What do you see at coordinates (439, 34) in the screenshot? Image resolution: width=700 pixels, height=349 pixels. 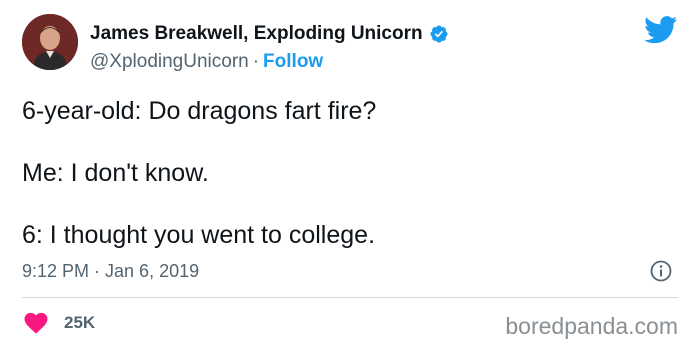 I see `verified-badge-icon` at bounding box center [439, 34].